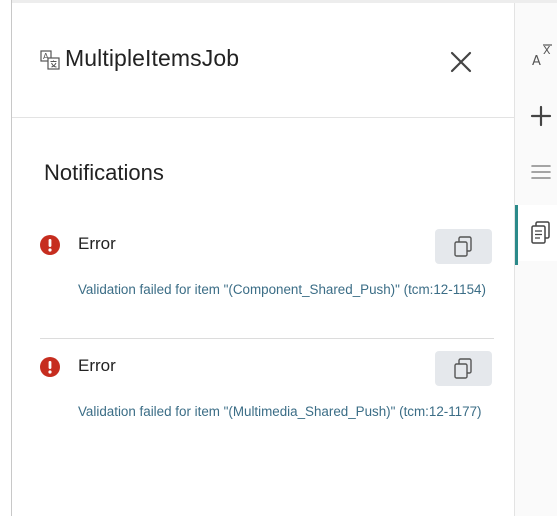 The width and height of the screenshot is (557, 516). I want to click on notifications-clipboard-icon, so click(540, 232).